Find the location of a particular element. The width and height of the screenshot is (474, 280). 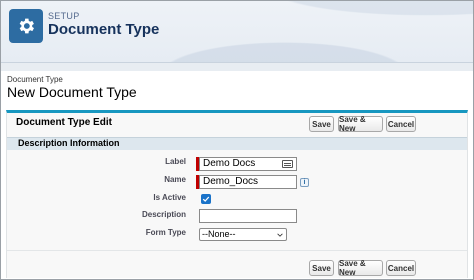

section-title: Description Information is located at coordinates (69, 143).